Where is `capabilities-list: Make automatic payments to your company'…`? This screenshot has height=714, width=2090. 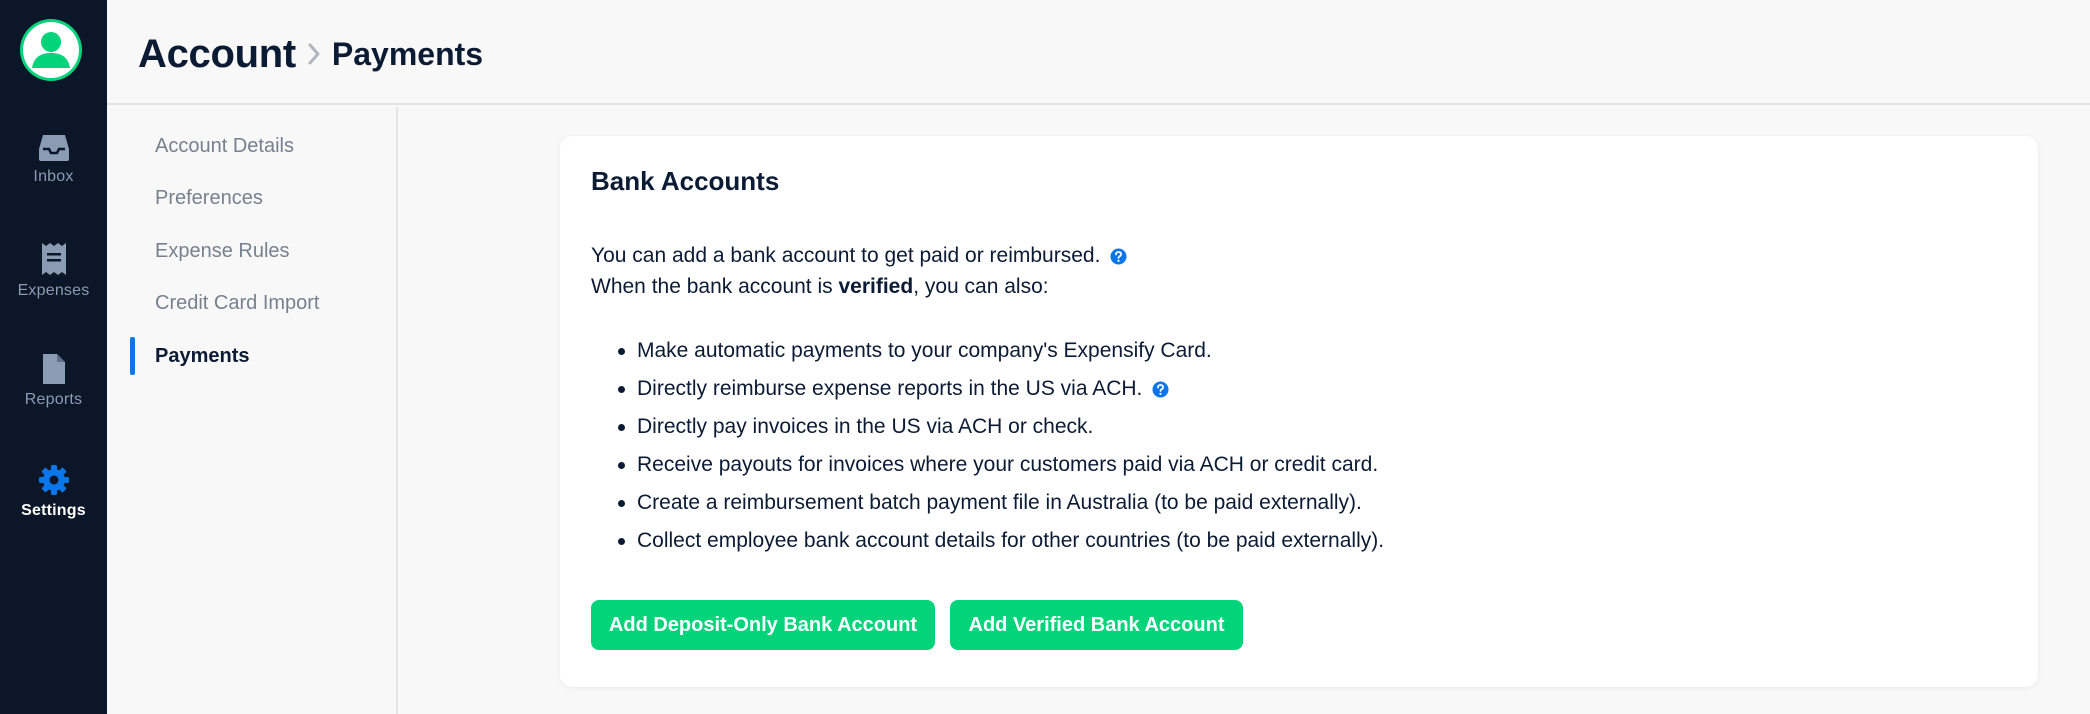
capabilities-list: Make automatic payments to your company'… is located at coordinates (987, 446).